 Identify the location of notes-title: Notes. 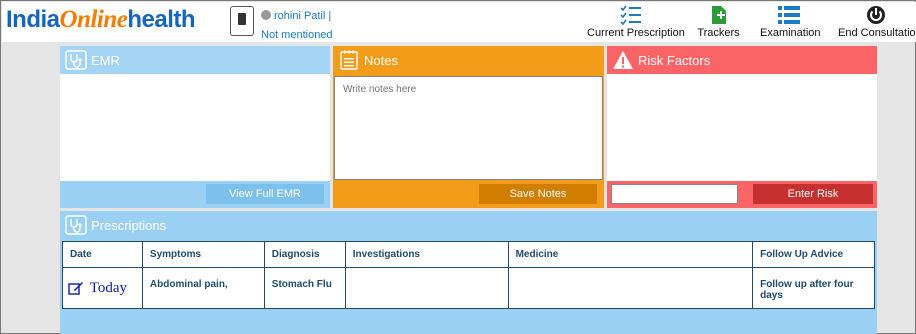
(381, 60).